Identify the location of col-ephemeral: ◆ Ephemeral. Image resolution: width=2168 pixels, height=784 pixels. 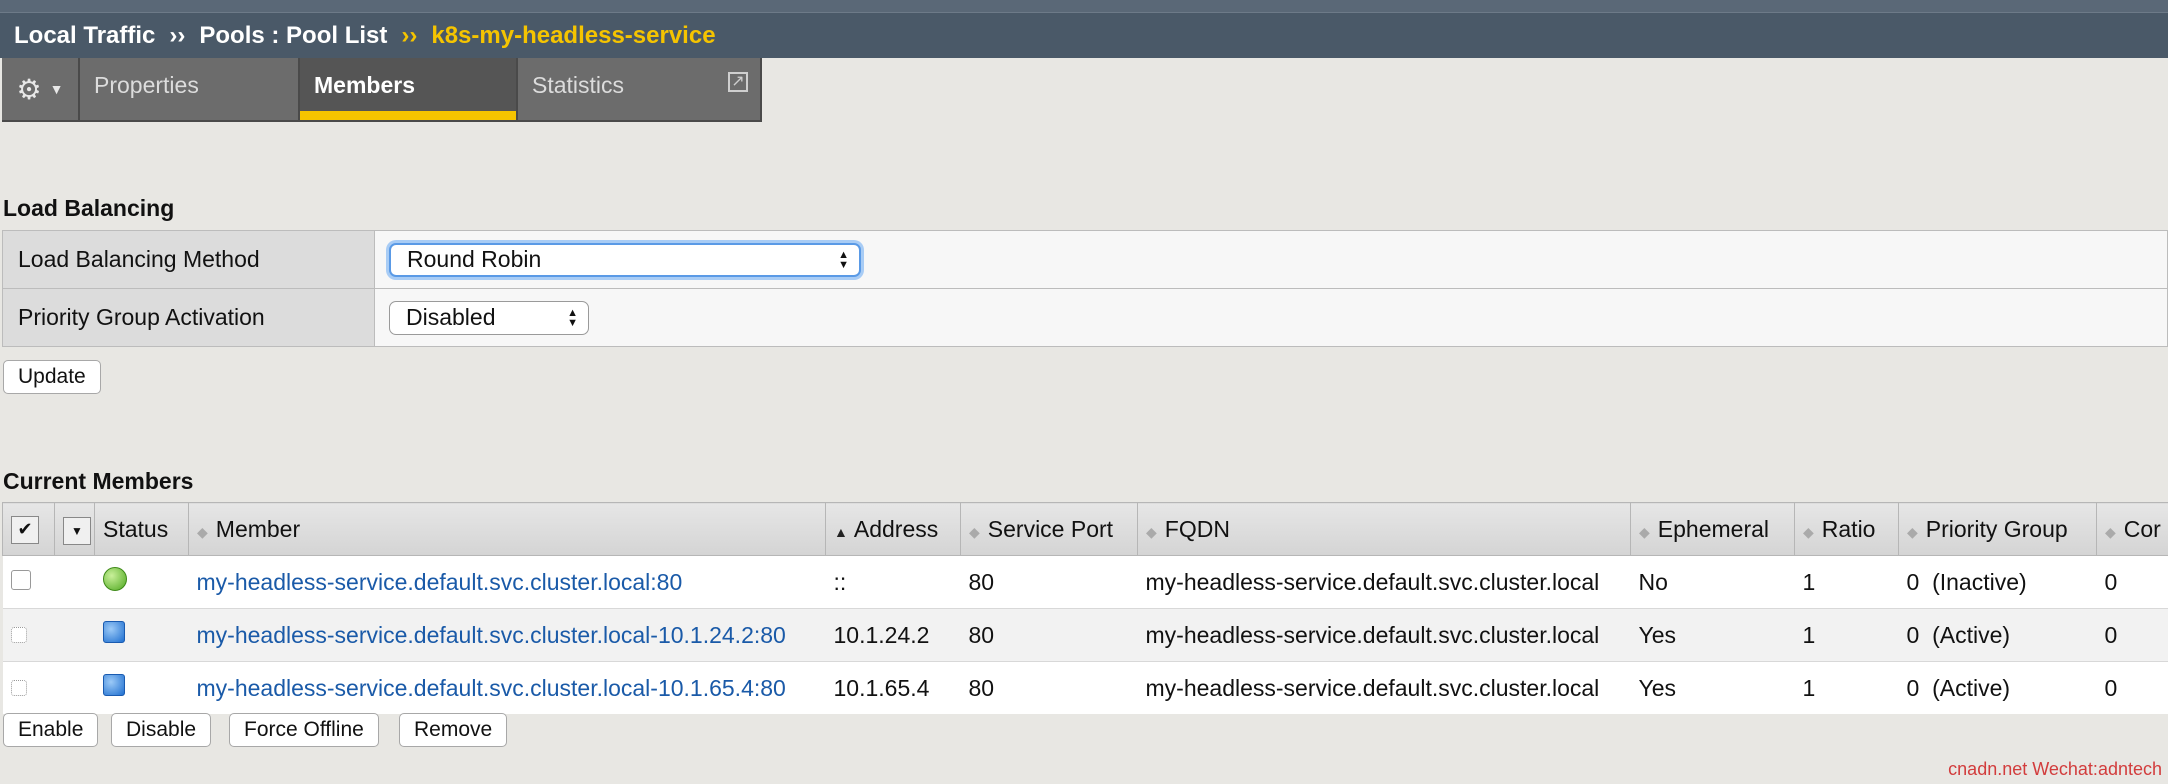
(1712, 529).